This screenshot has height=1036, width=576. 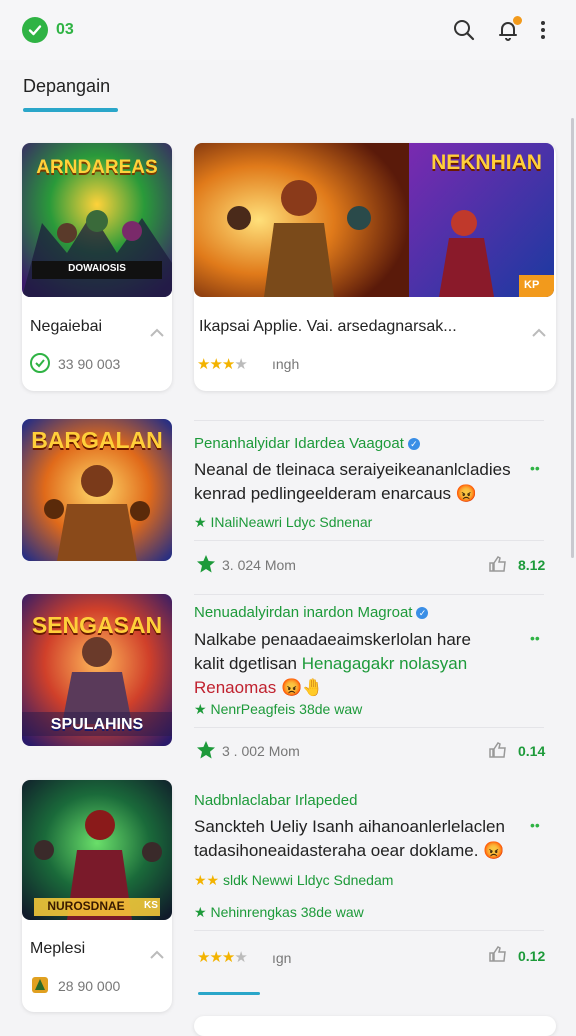 What do you see at coordinates (279, 912) in the screenshot?
I see `item-link-secondary: ★ Nehinrengkas 38de waw` at bounding box center [279, 912].